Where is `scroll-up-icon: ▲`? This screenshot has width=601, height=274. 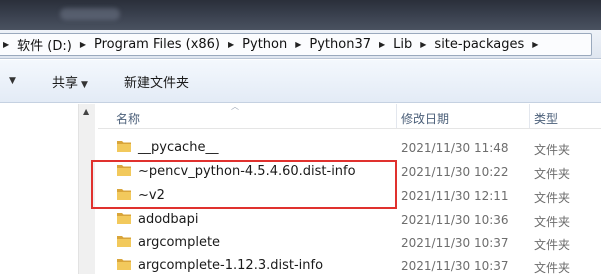
scroll-up-icon: ▲ is located at coordinates (86, 111).